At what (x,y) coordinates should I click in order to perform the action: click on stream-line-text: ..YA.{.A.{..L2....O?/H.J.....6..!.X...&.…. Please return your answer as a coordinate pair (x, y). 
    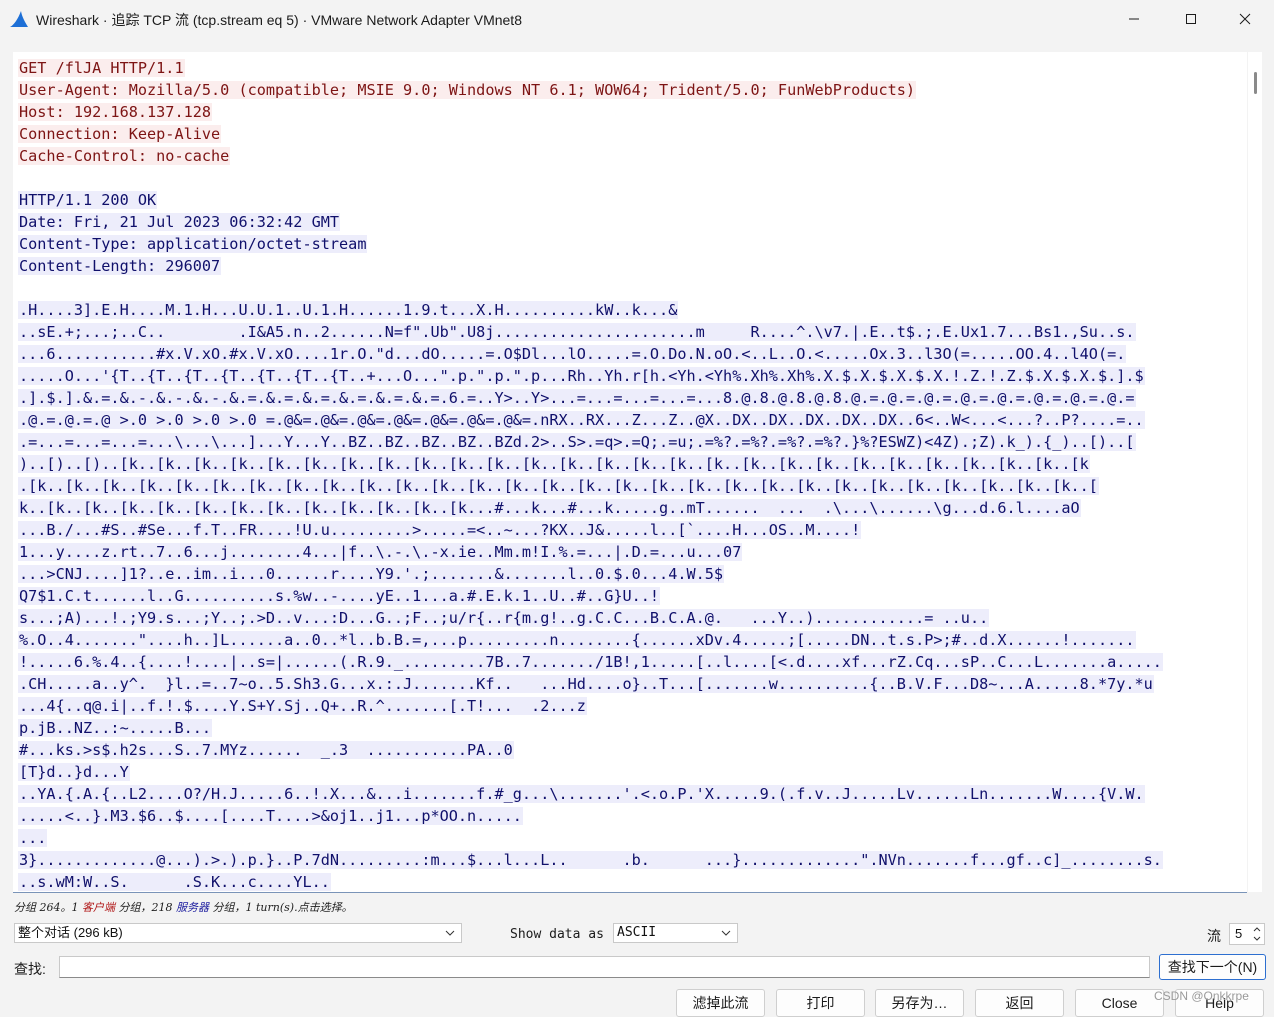
    Looking at the image, I should click on (581, 794).